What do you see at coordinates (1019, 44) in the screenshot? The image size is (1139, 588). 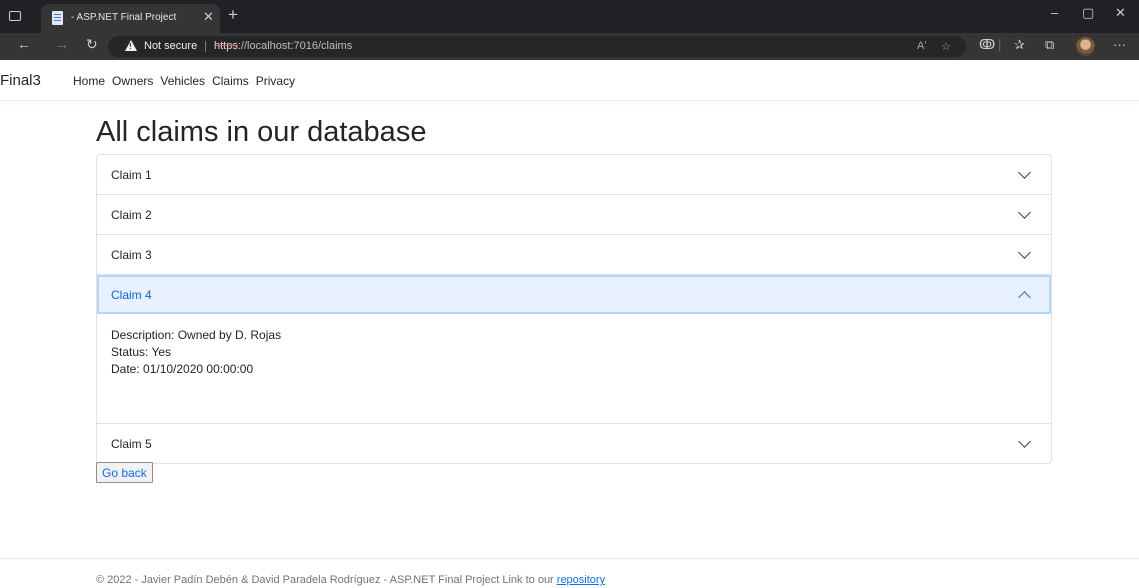 I see `favorites-icon: ✰` at bounding box center [1019, 44].